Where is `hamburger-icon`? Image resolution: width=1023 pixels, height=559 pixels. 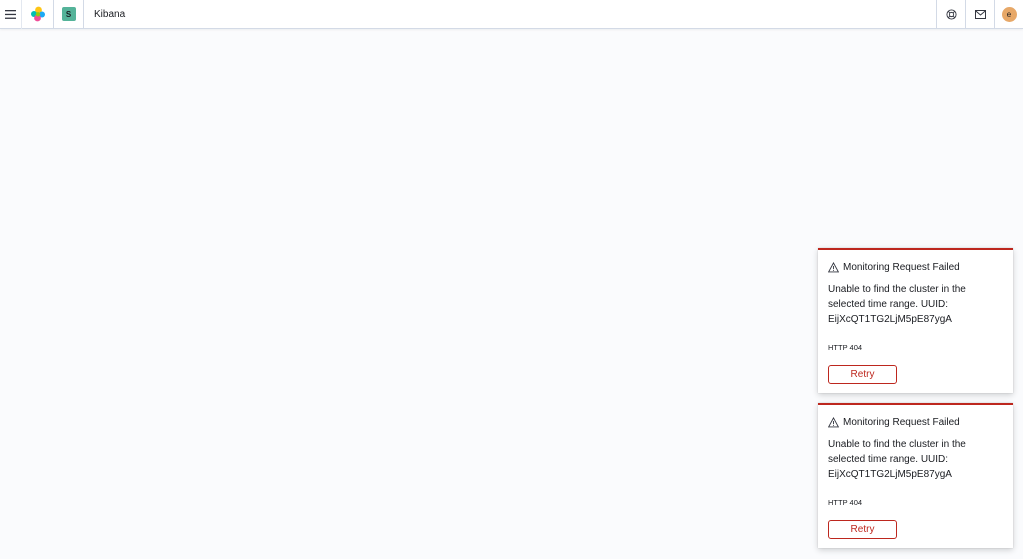
hamburger-icon is located at coordinates (10, 14).